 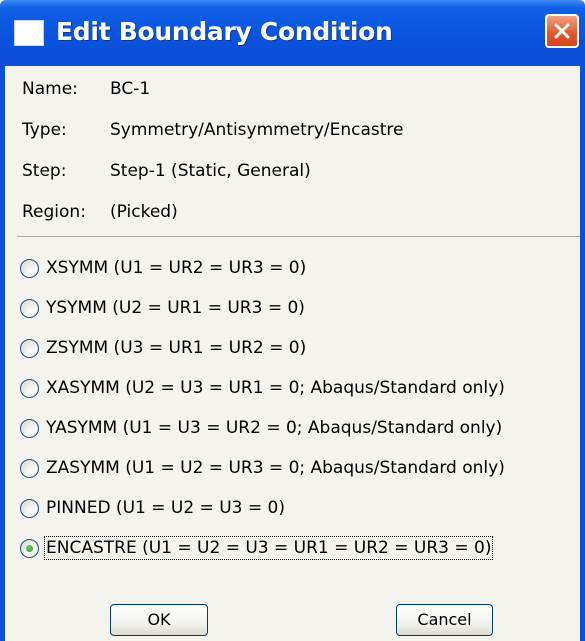 I want to click on radio-ysymm: YSYMM (U2 = UR1 = UR3 = 0), so click(x=300, y=309).